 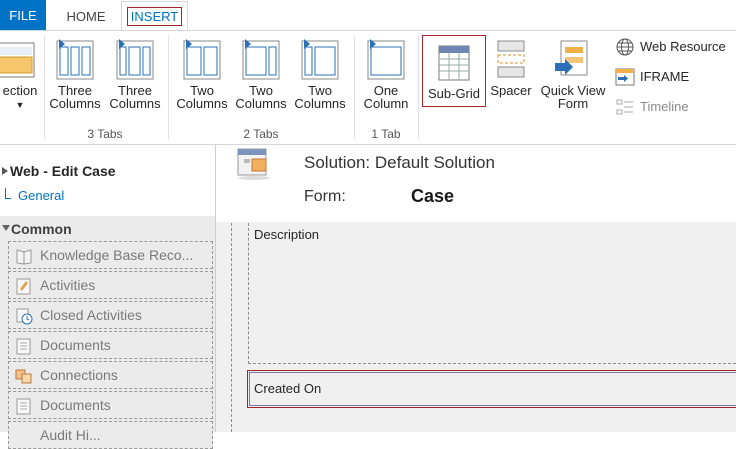 What do you see at coordinates (91, 315) in the screenshot?
I see `nav-item-label: Closed Activities` at bounding box center [91, 315].